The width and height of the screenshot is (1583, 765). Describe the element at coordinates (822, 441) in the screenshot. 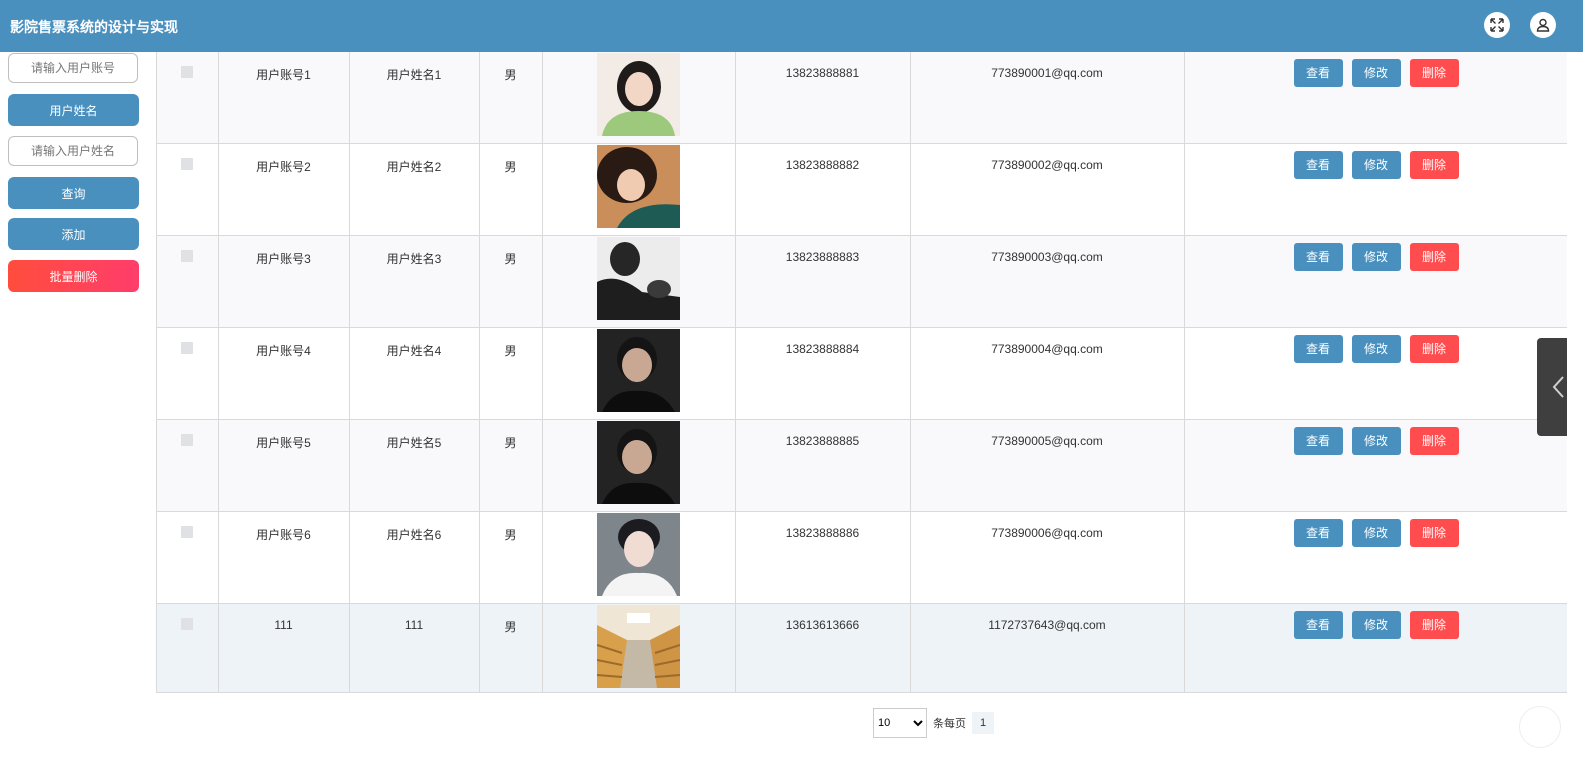

I see `phone-cell: 13823888885` at that location.